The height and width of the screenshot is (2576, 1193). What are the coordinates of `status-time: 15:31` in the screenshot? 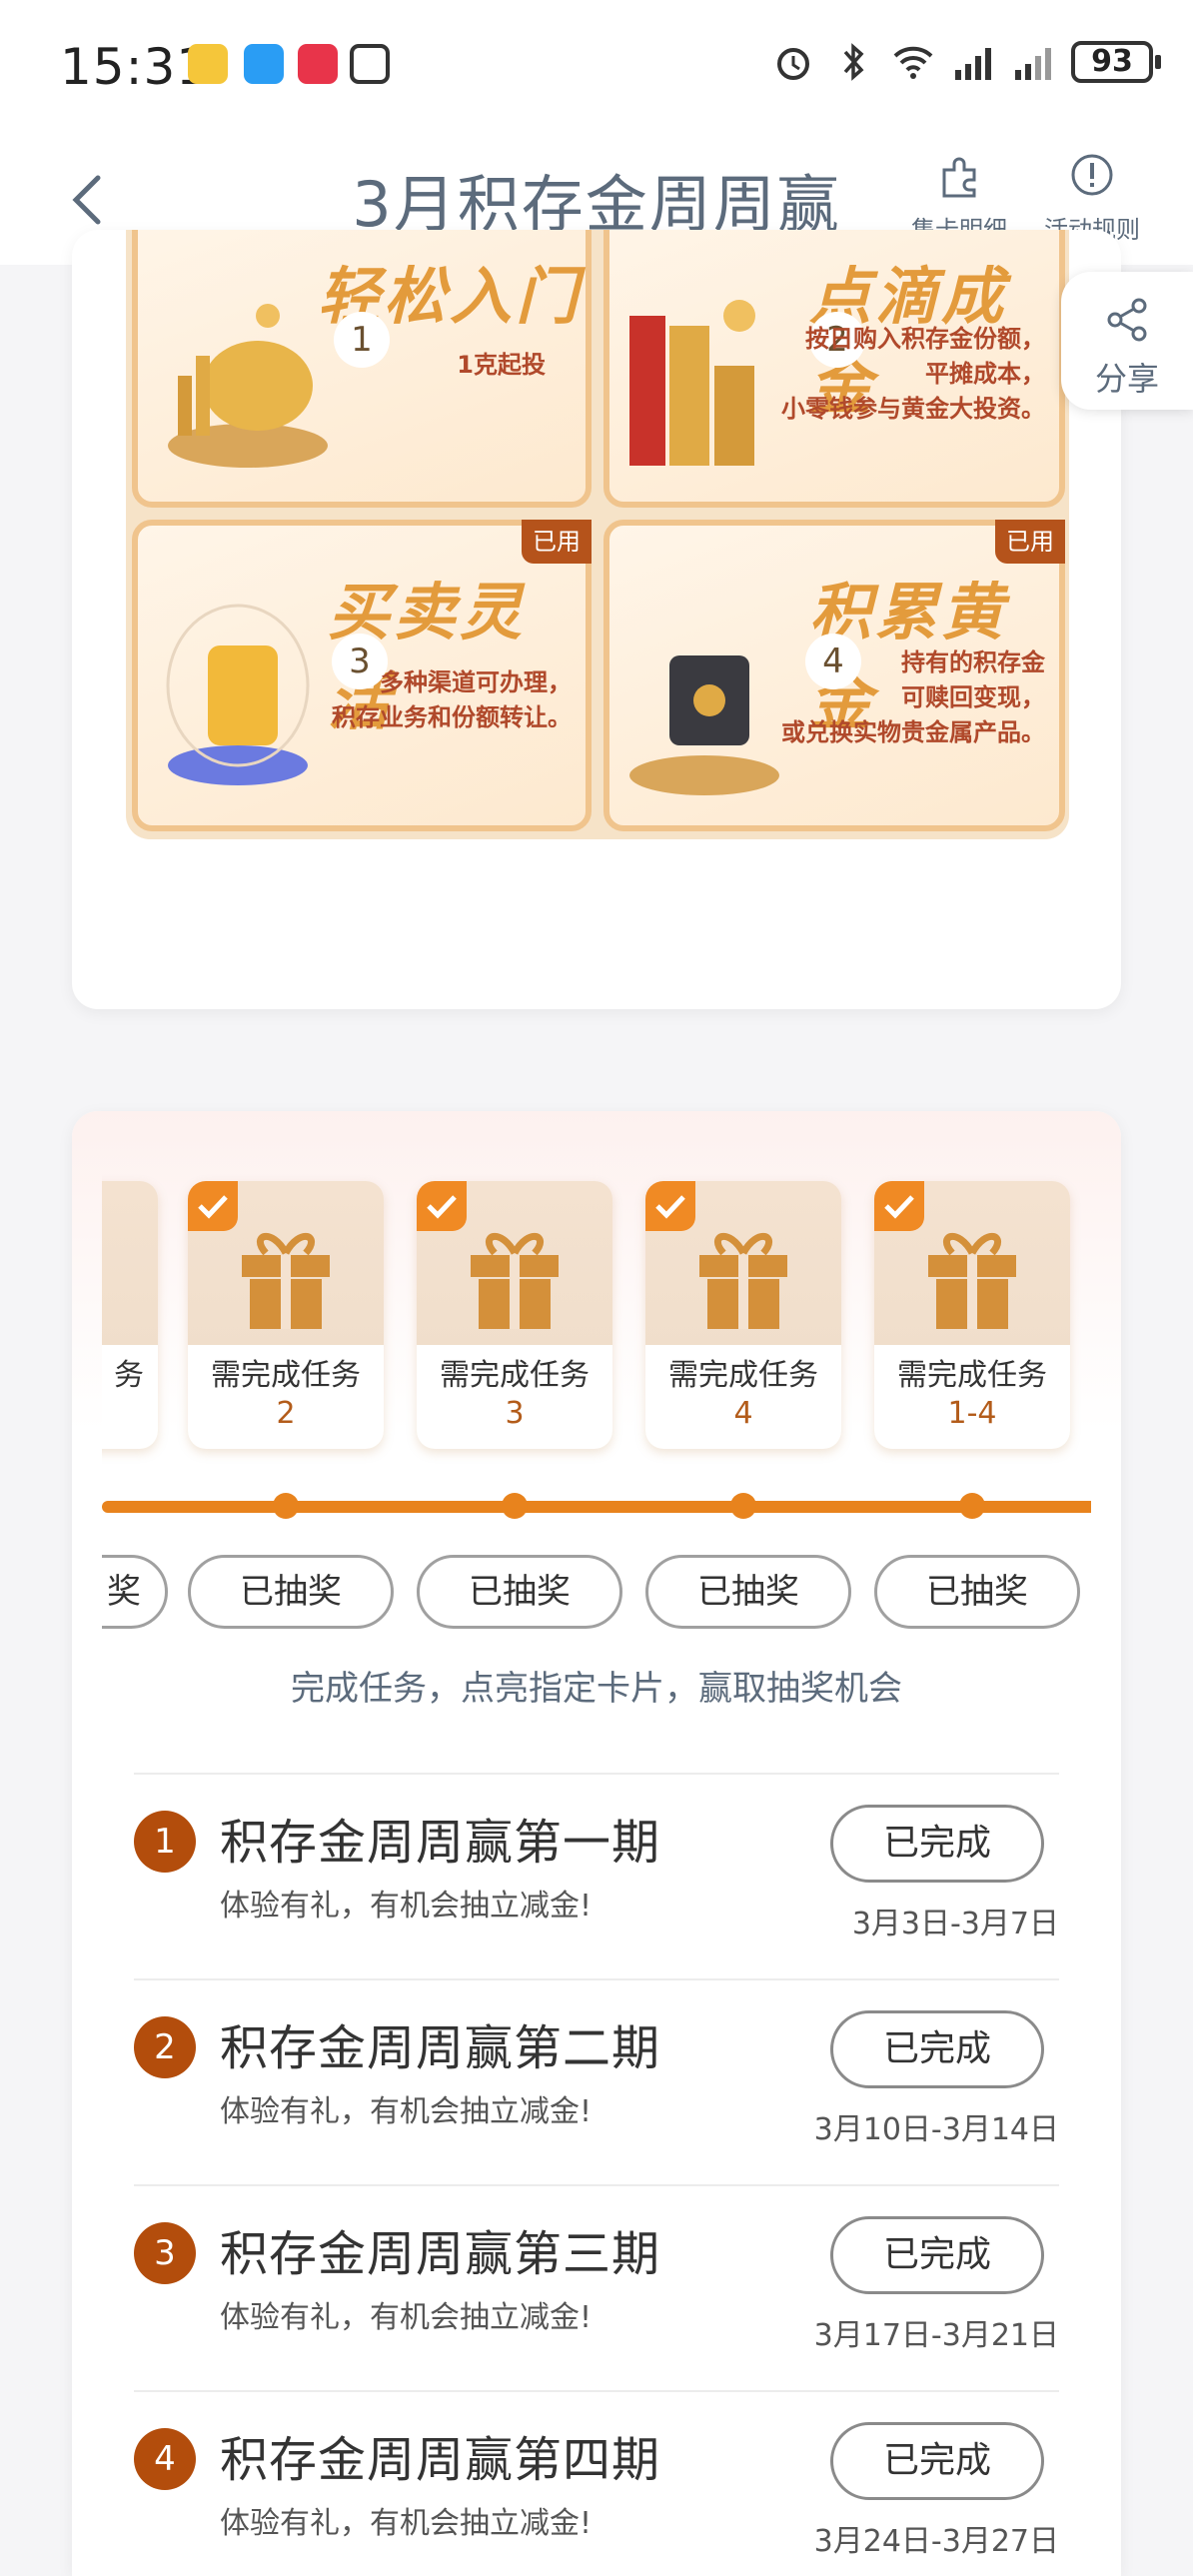 It's located at (135, 67).